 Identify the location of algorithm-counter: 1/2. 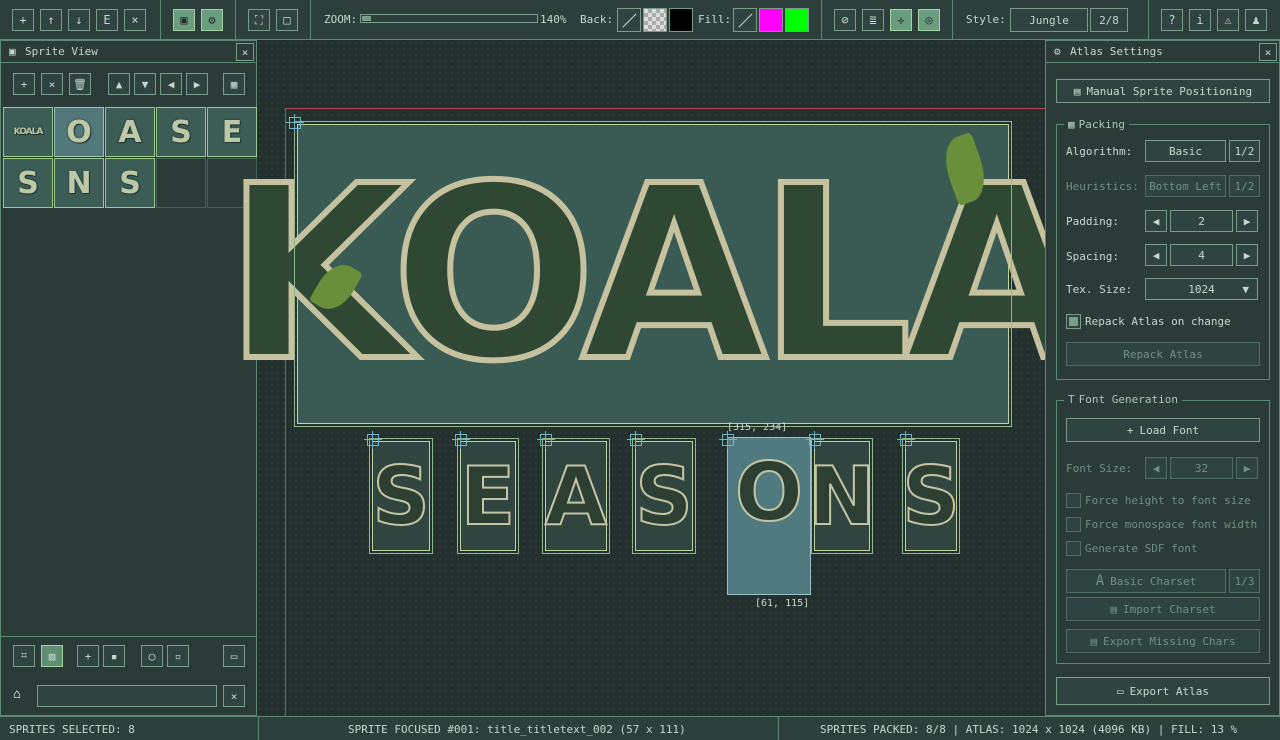
(1244, 151).